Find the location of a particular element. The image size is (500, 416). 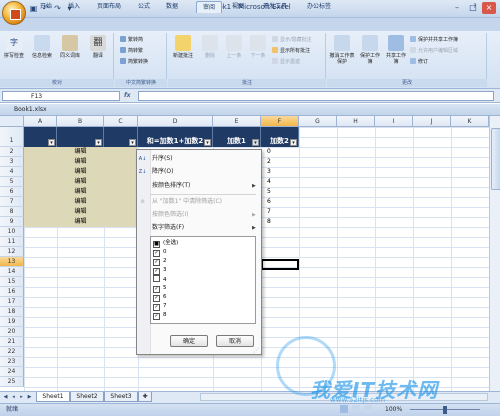

filter-dropdown-d: ▾ is located at coordinates (207, 142).